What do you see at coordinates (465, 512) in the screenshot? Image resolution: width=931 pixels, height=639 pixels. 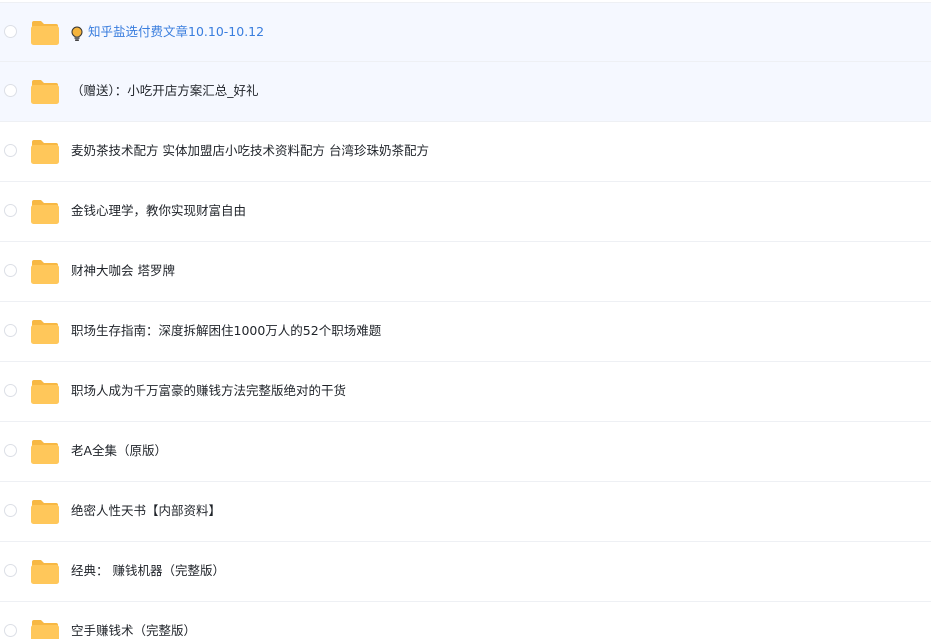 I see `list-item: 绝密人性天书【内部资料】` at bounding box center [465, 512].